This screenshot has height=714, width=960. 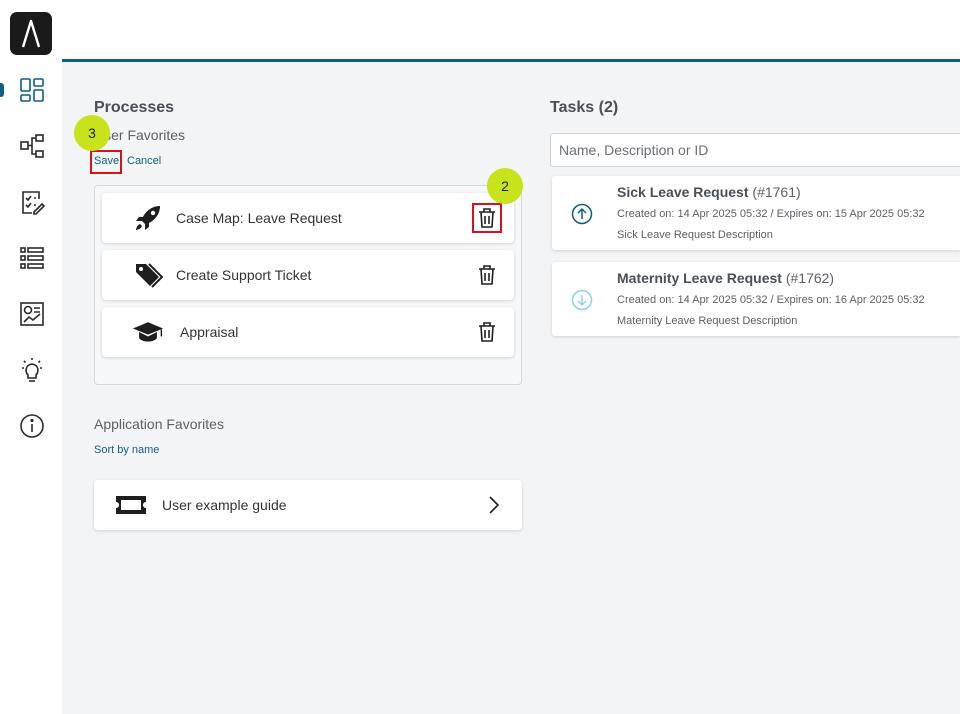 I want to click on task-search-input, so click(x=755, y=150).